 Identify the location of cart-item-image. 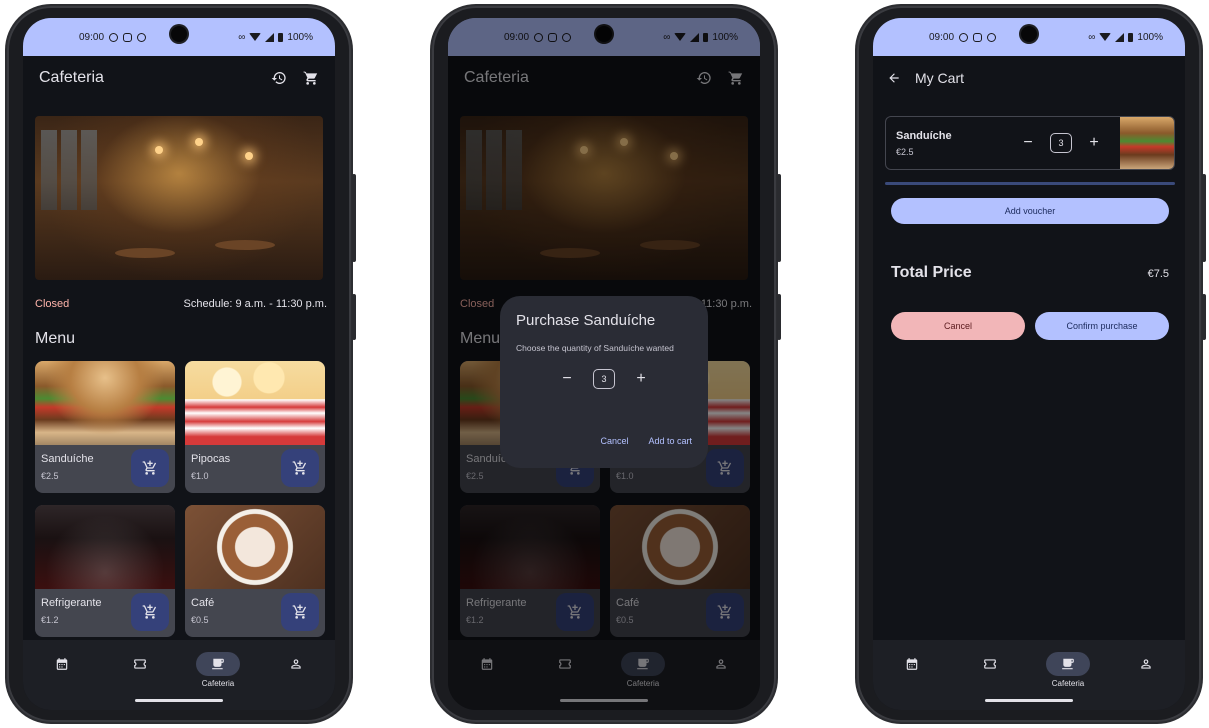
(1147, 143).